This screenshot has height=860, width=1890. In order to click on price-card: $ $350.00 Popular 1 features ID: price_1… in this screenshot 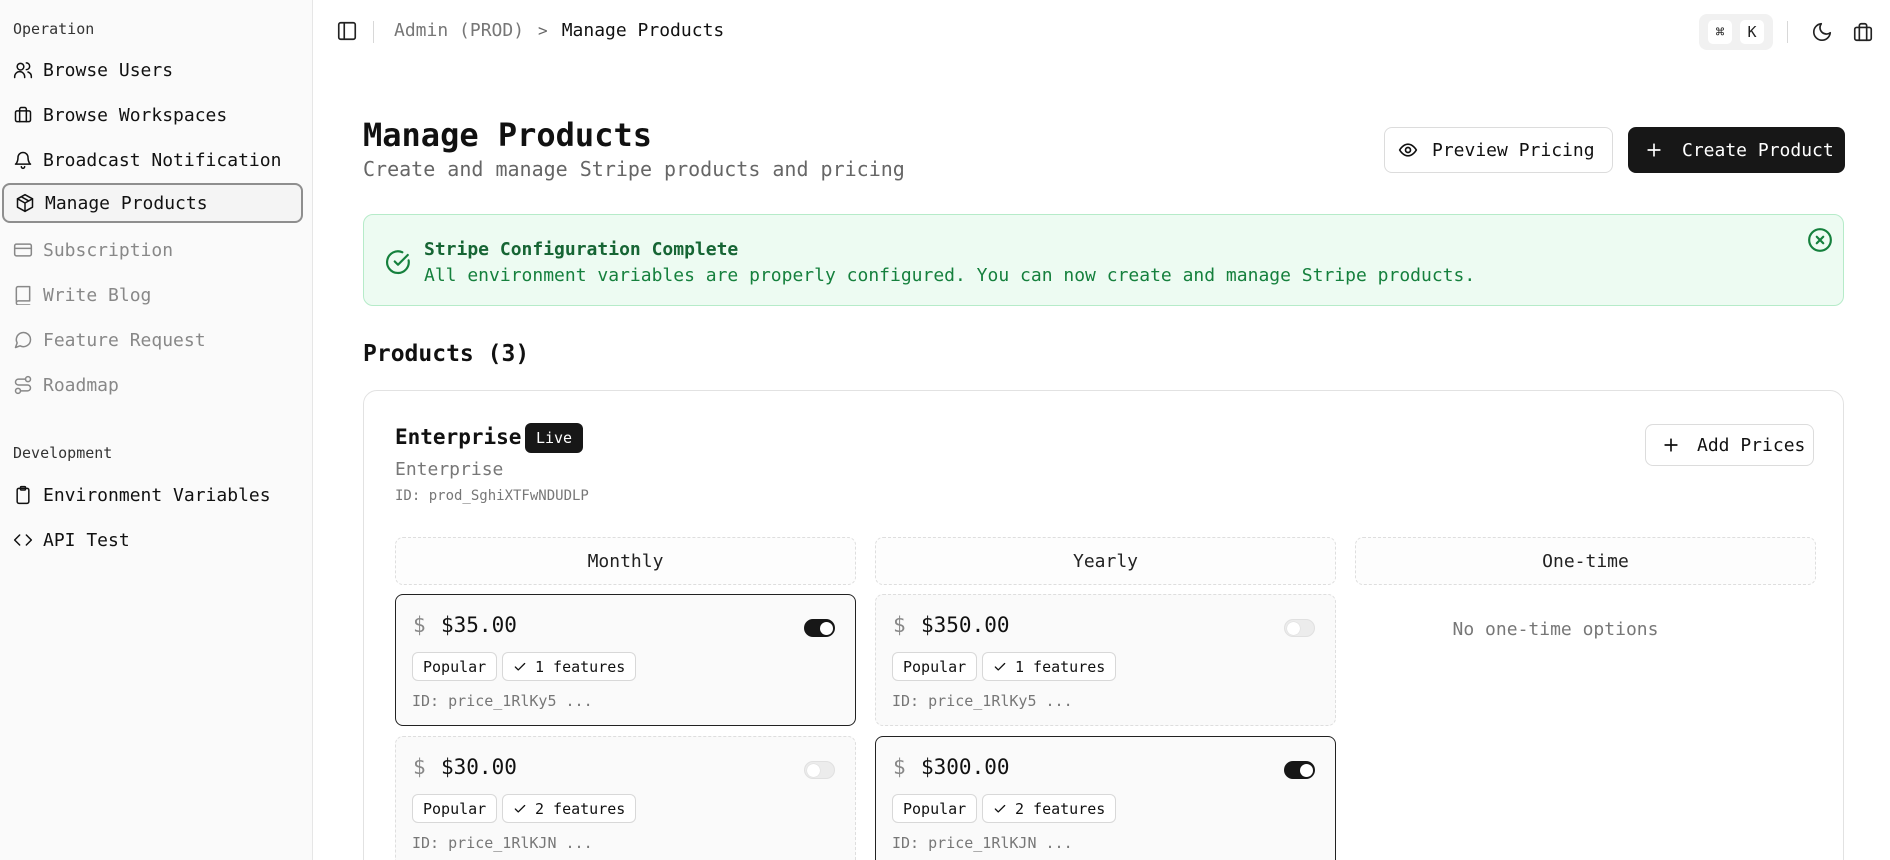, I will do `click(1105, 660)`.